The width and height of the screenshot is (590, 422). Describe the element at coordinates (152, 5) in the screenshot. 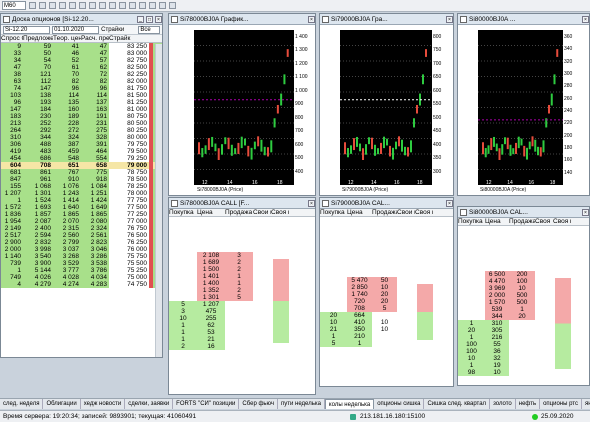

I see `font-icon` at that location.